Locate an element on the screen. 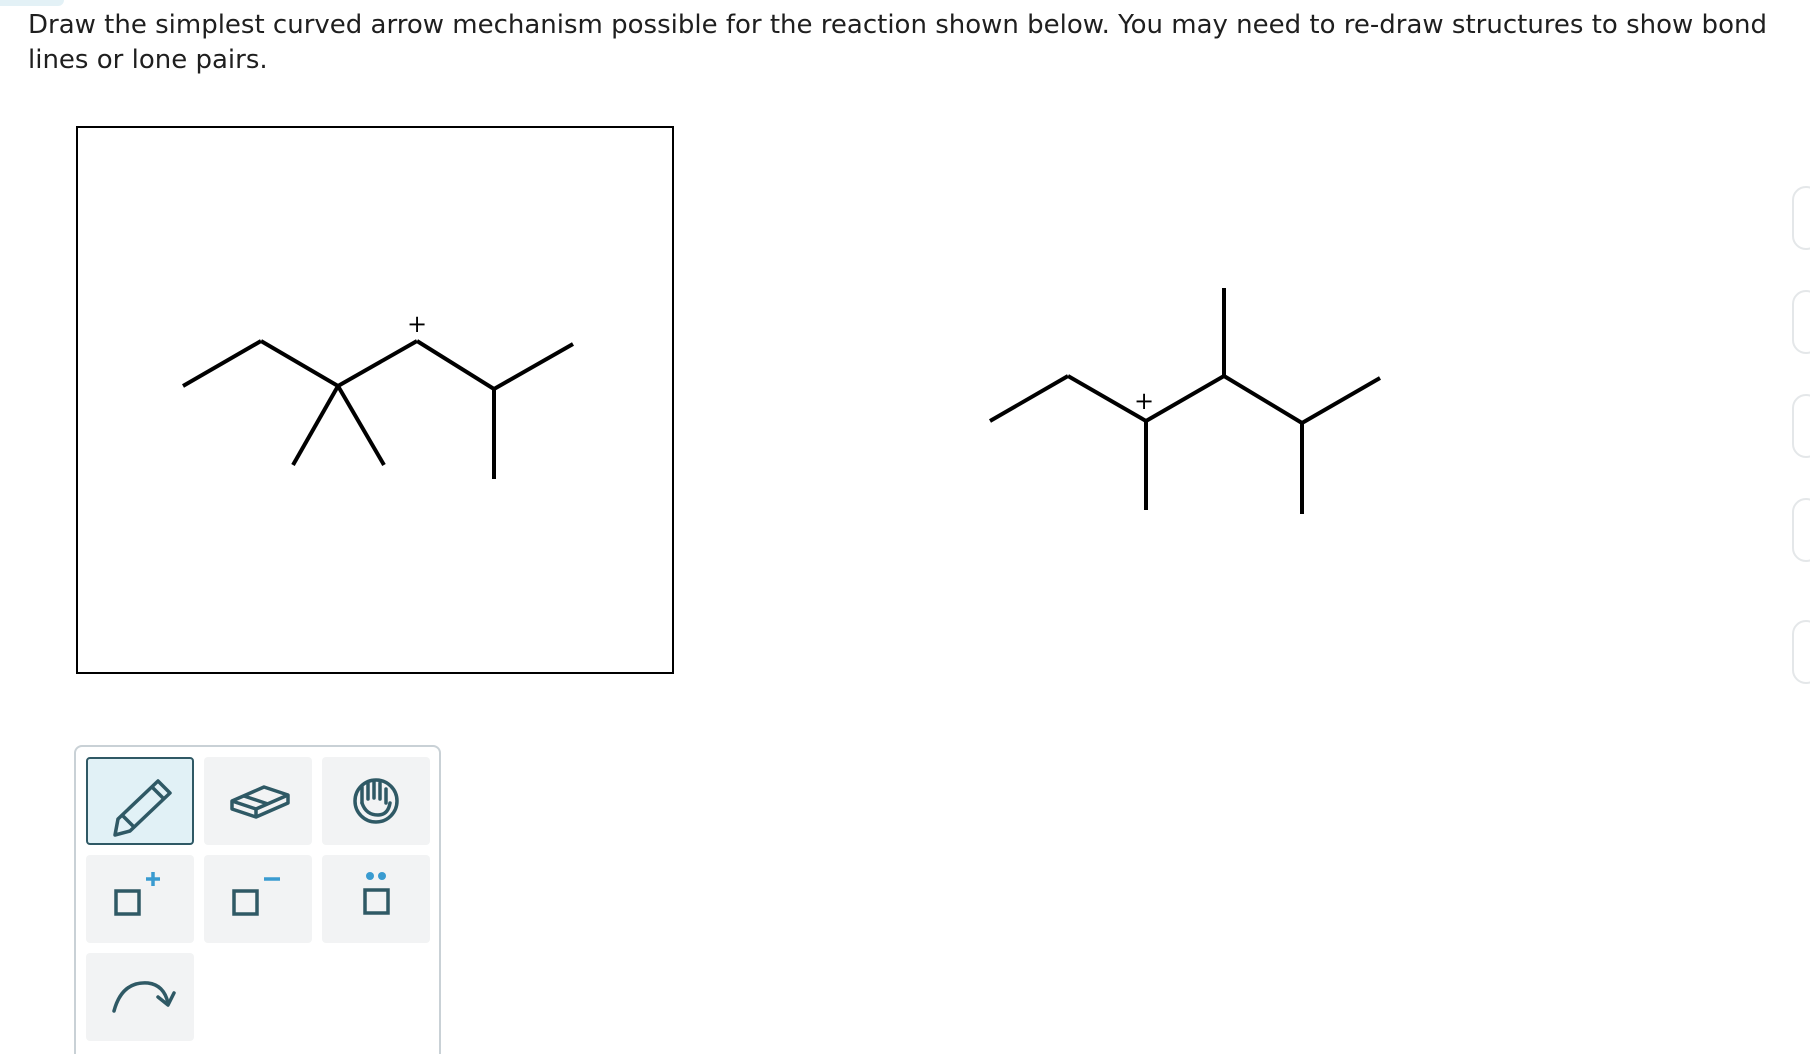 This screenshot has width=1810, height=1054. curved-arrow-icon is located at coordinates (144, 997).